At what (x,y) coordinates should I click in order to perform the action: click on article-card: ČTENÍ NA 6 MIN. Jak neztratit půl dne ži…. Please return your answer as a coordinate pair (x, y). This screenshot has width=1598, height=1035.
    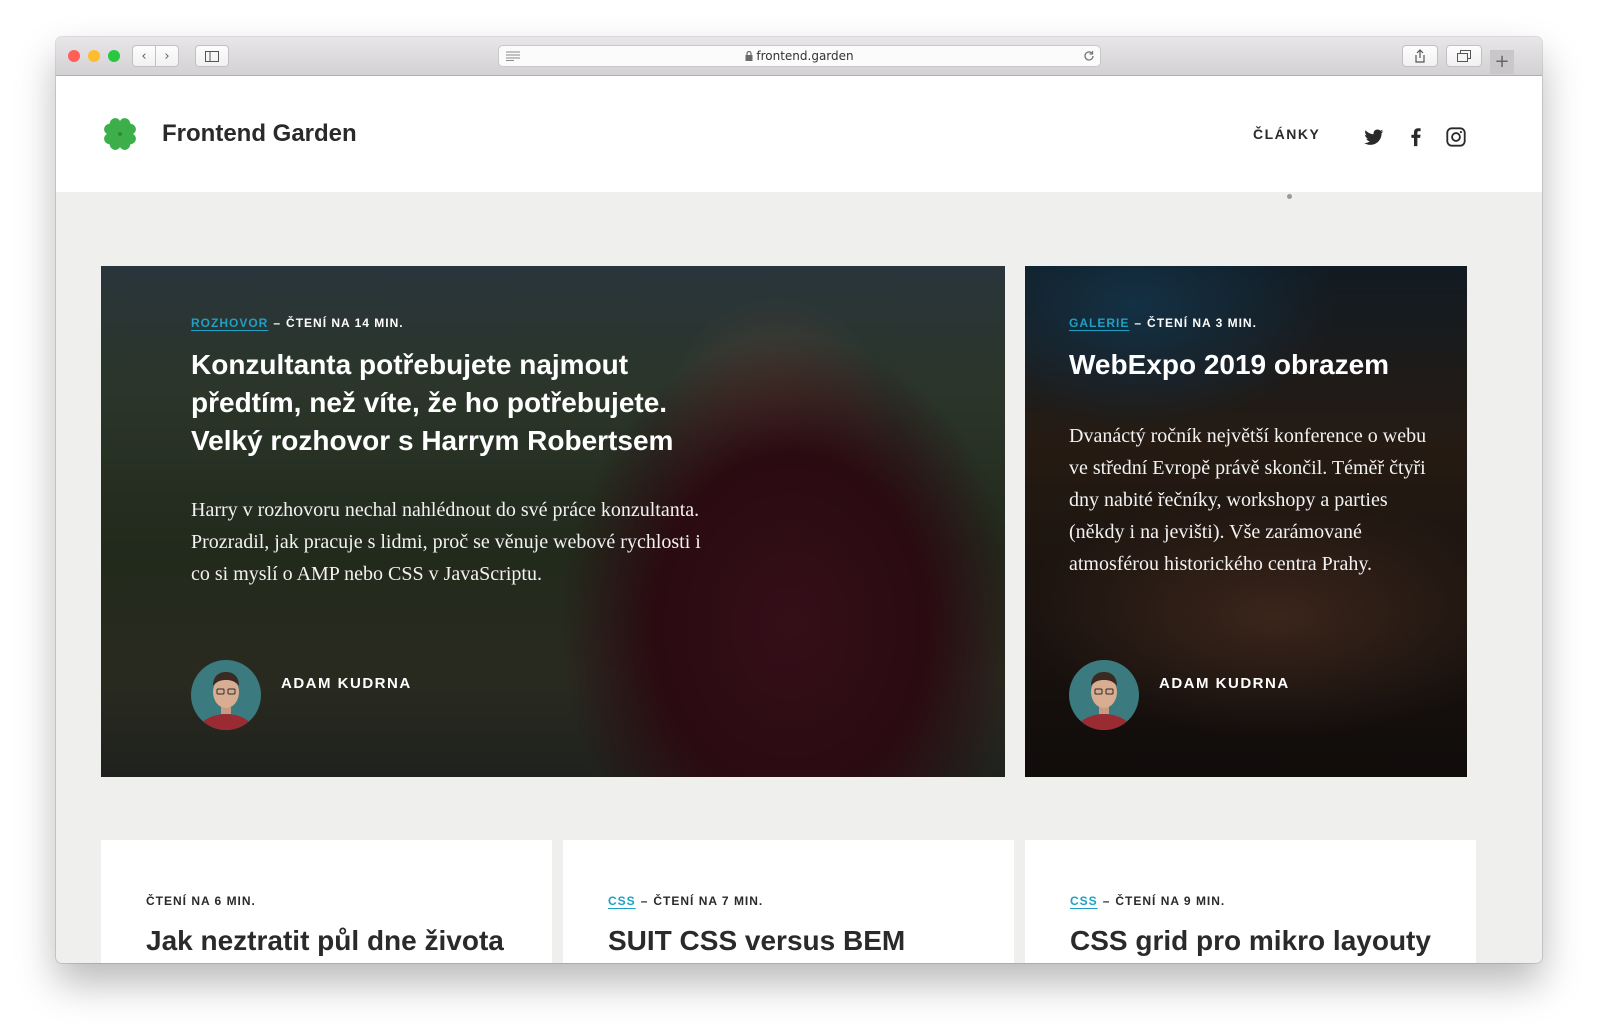
    Looking at the image, I should click on (326, 901).